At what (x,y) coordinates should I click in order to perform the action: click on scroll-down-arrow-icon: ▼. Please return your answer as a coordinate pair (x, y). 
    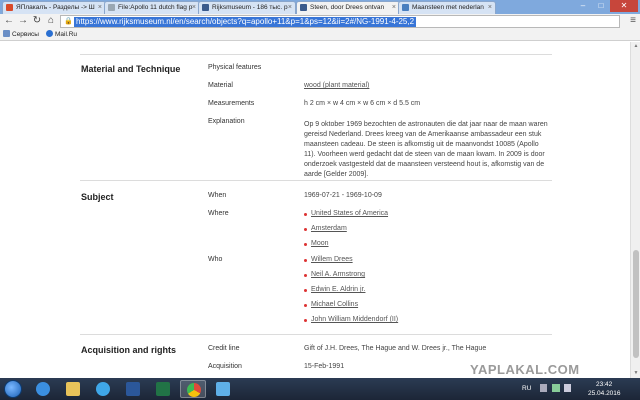
    Looking at the image, I should click on (636, 373).